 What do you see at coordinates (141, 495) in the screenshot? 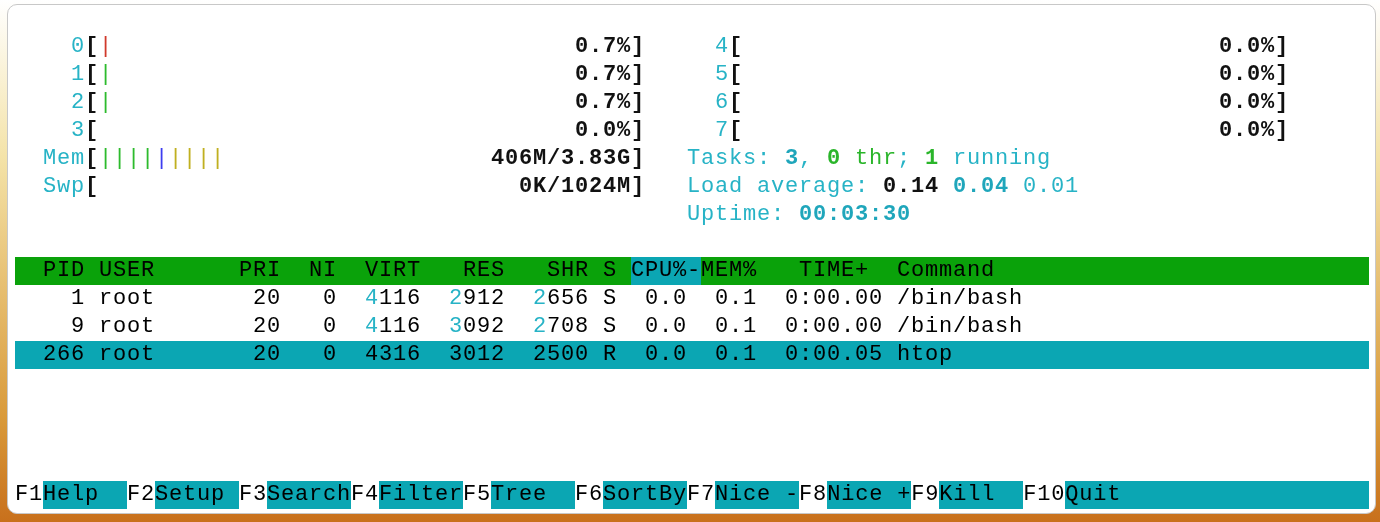
I see `key-hint: F2` at bounding box center [141, 495].